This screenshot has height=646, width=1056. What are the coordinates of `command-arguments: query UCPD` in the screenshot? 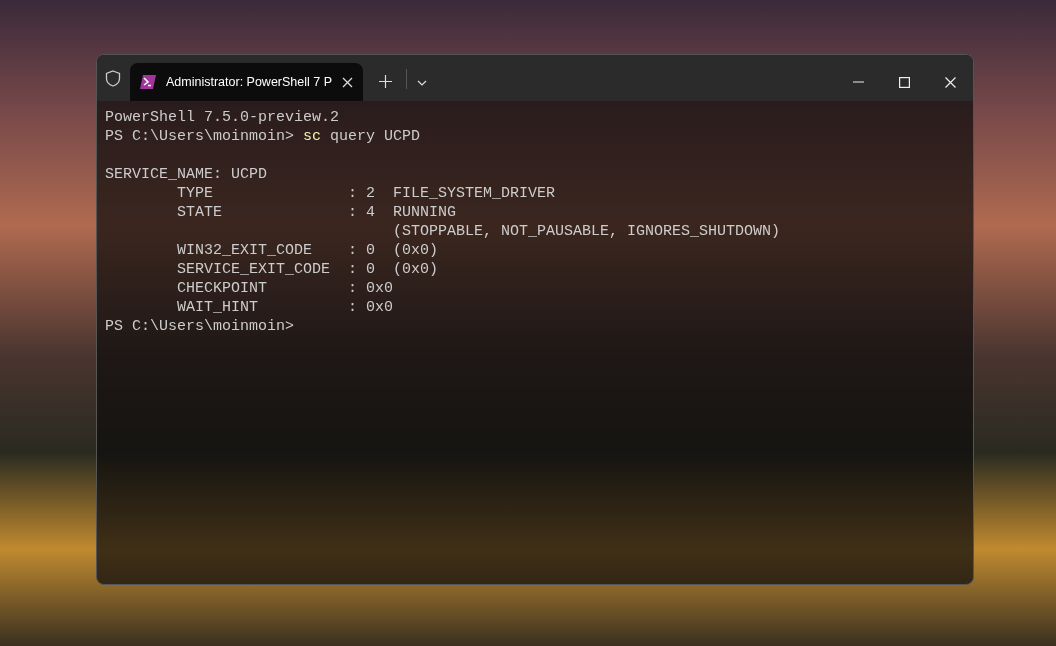 It's located at (375, 136).